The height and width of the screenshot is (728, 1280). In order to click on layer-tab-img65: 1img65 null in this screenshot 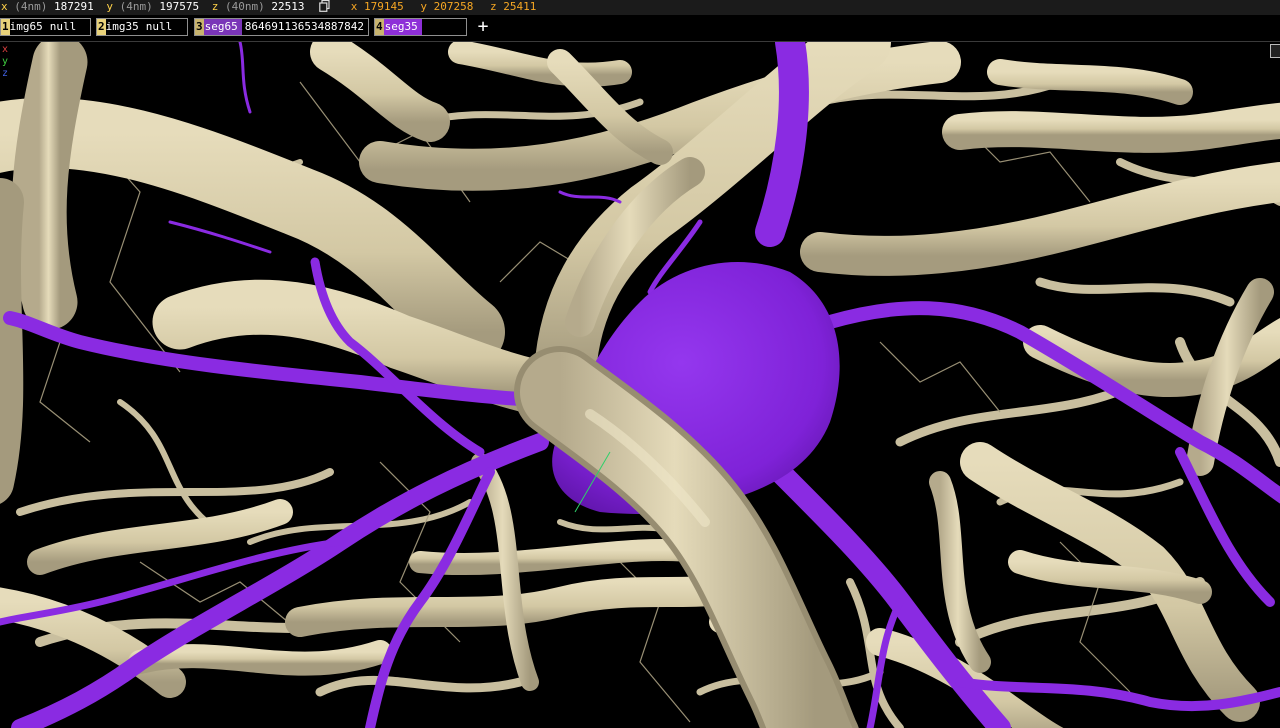, I will do `click(45, 27)`.